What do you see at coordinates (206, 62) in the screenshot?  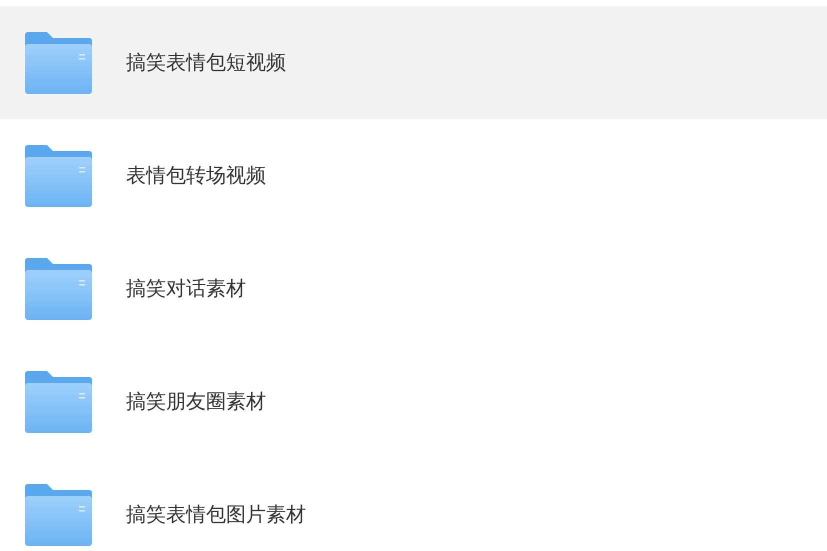 I see `folder-name: 搞笑表情包短视频` at bounding box center [206, 62].